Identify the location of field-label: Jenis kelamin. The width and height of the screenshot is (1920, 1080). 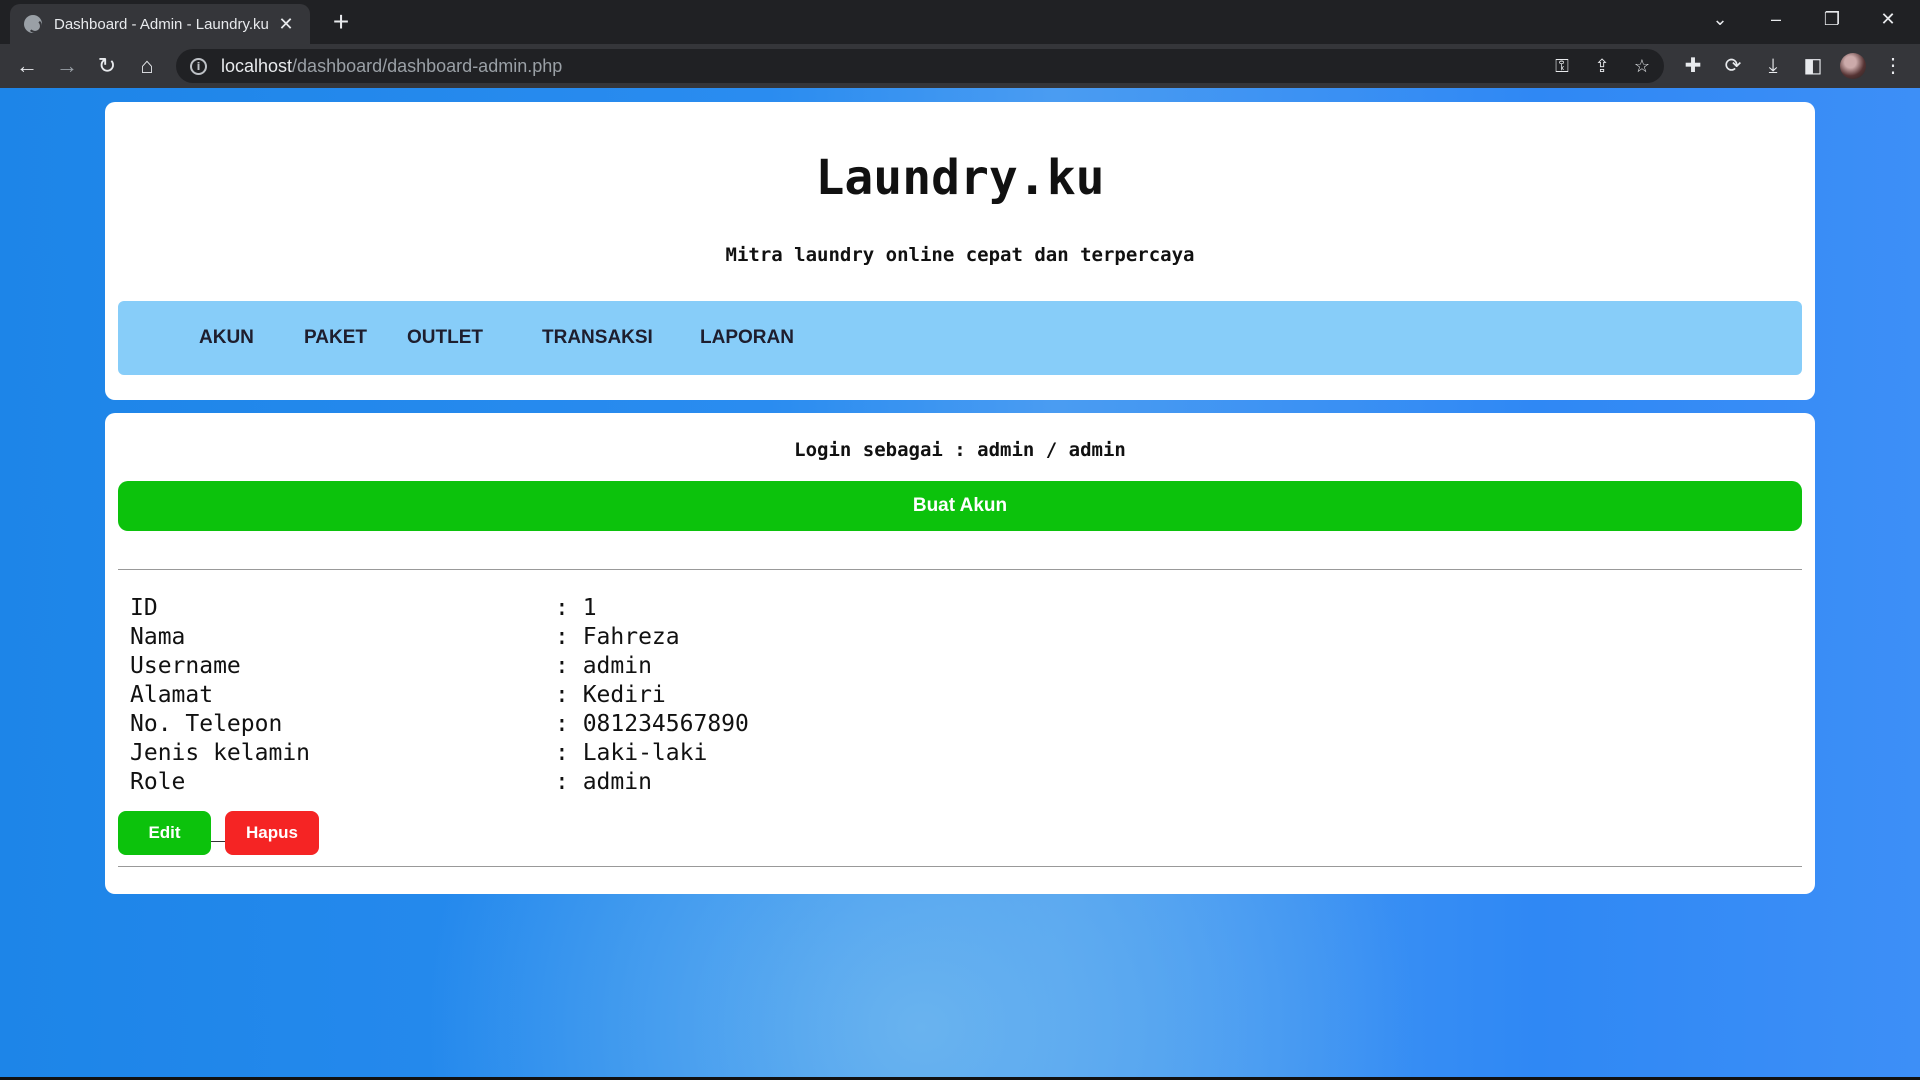
(220, 753).